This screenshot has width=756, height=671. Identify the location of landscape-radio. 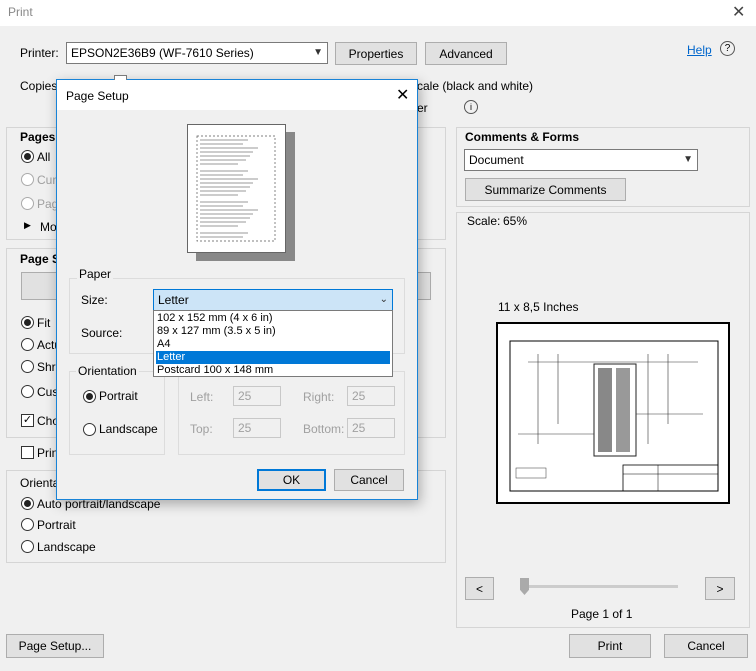
(27, 546).